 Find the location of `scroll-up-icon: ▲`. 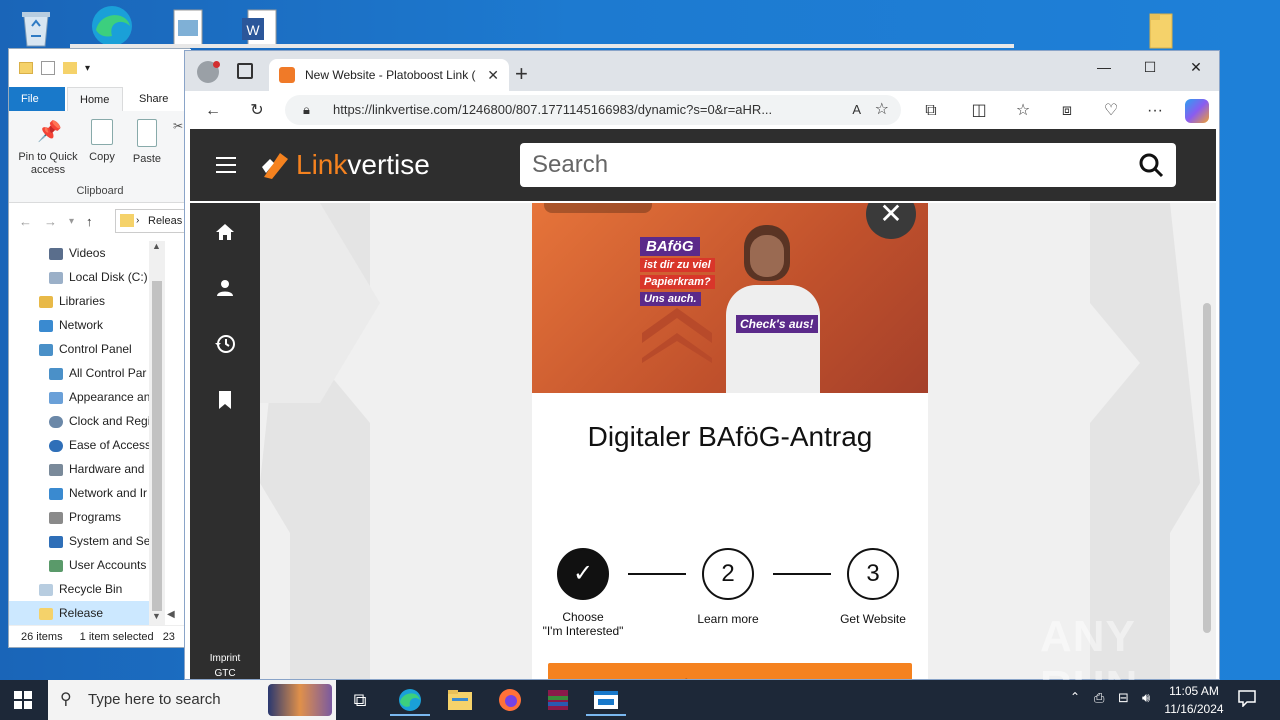

scroll-up-icon: ▲ is located at coordinates (156, 246).